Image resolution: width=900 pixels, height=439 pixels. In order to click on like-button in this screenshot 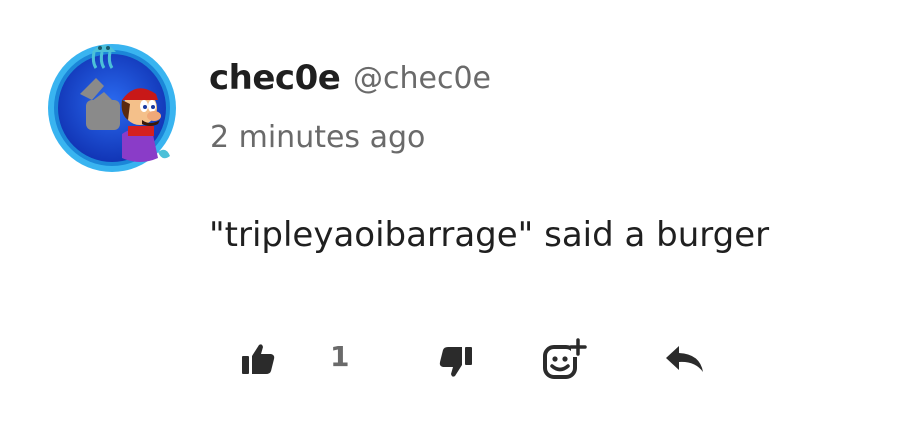, I will do `click(258, 359)`.